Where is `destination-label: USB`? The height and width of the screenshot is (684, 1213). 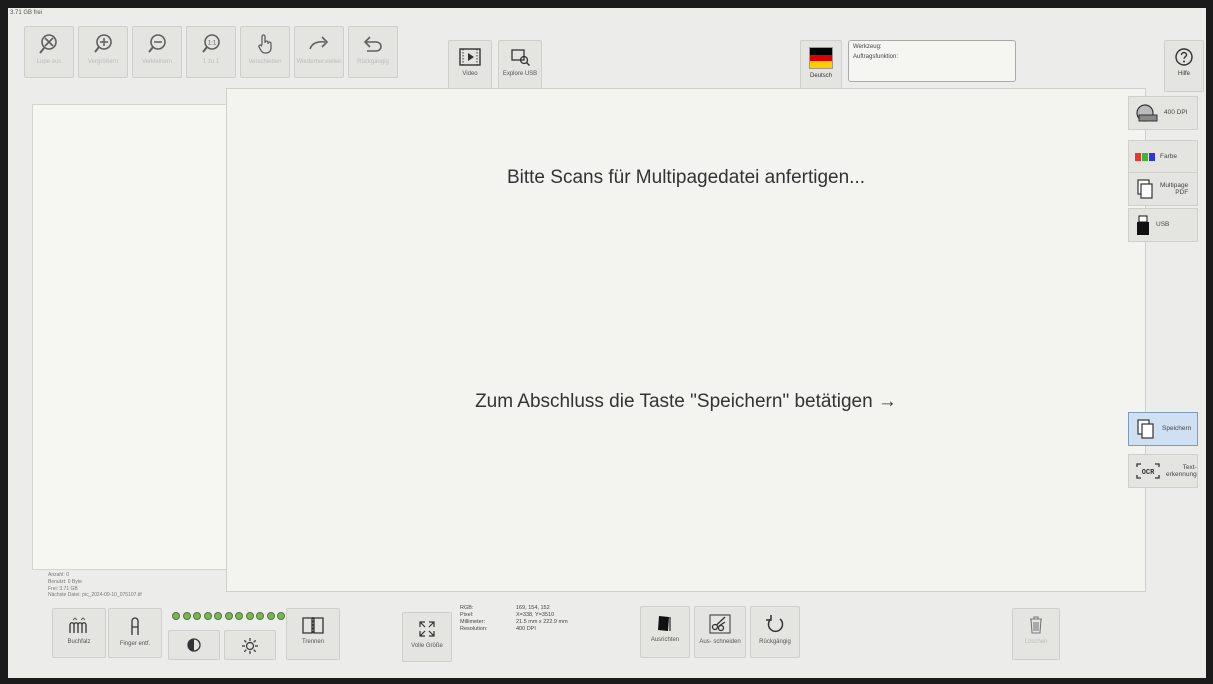 destination-label: USB is located at coordinates (1163, 225).